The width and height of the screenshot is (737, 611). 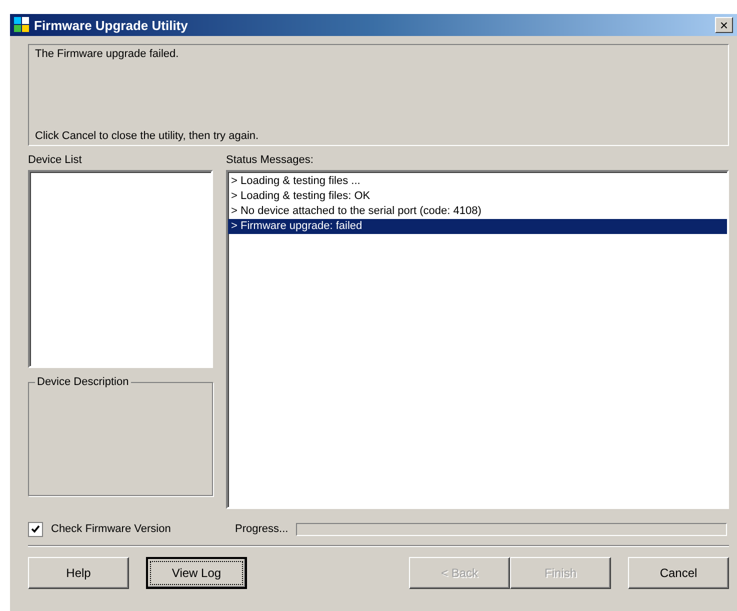 I want to click on window-title: Firmware Upgrade Utility, so click(x=111, y=25).